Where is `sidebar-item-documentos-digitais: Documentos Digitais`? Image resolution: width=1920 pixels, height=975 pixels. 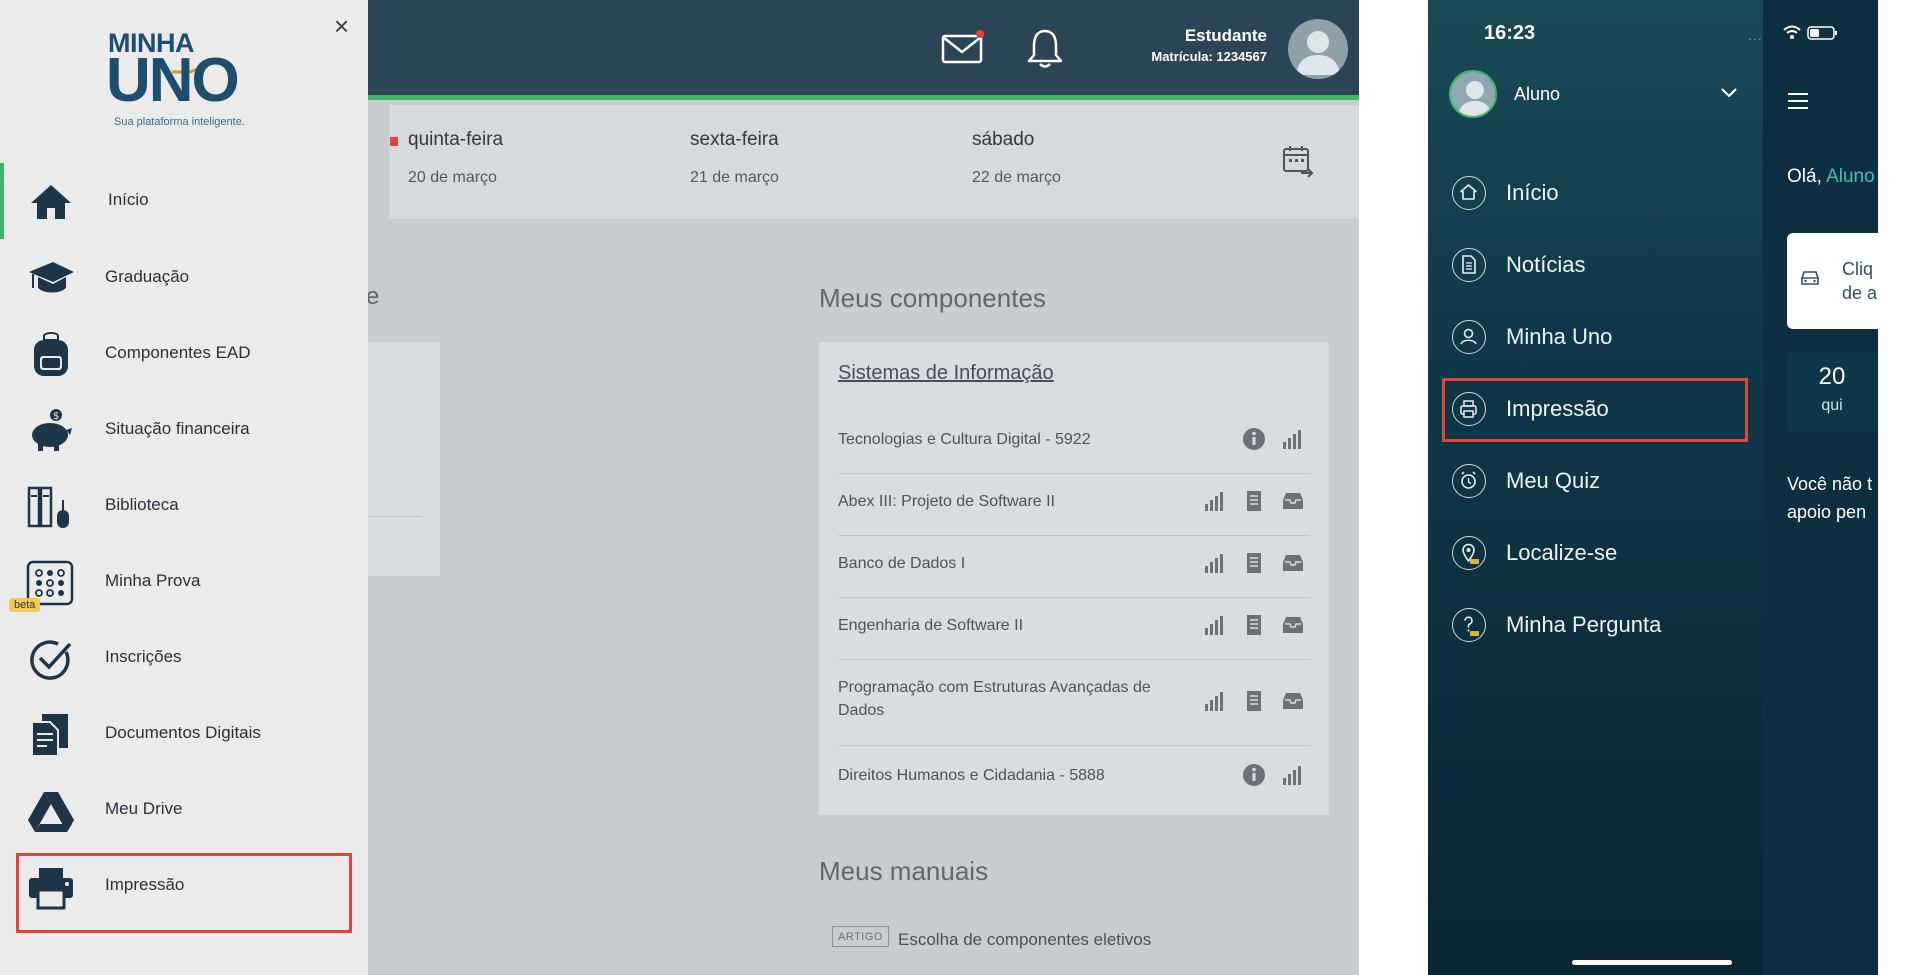 sidebar-item-documentos-digitais: Documentos Digitais is located at coordinates (184, 734).